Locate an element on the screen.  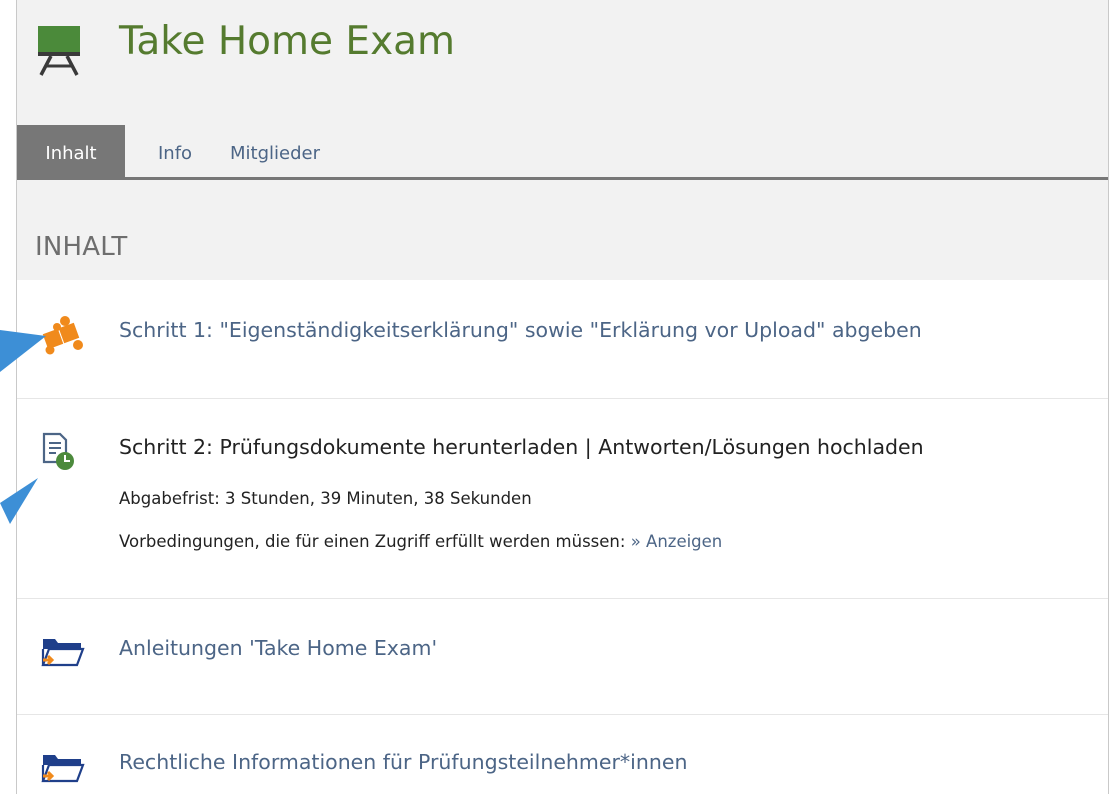
tab-bar: Inhalt Info Mitglieder is located at coordinates (562, 152).